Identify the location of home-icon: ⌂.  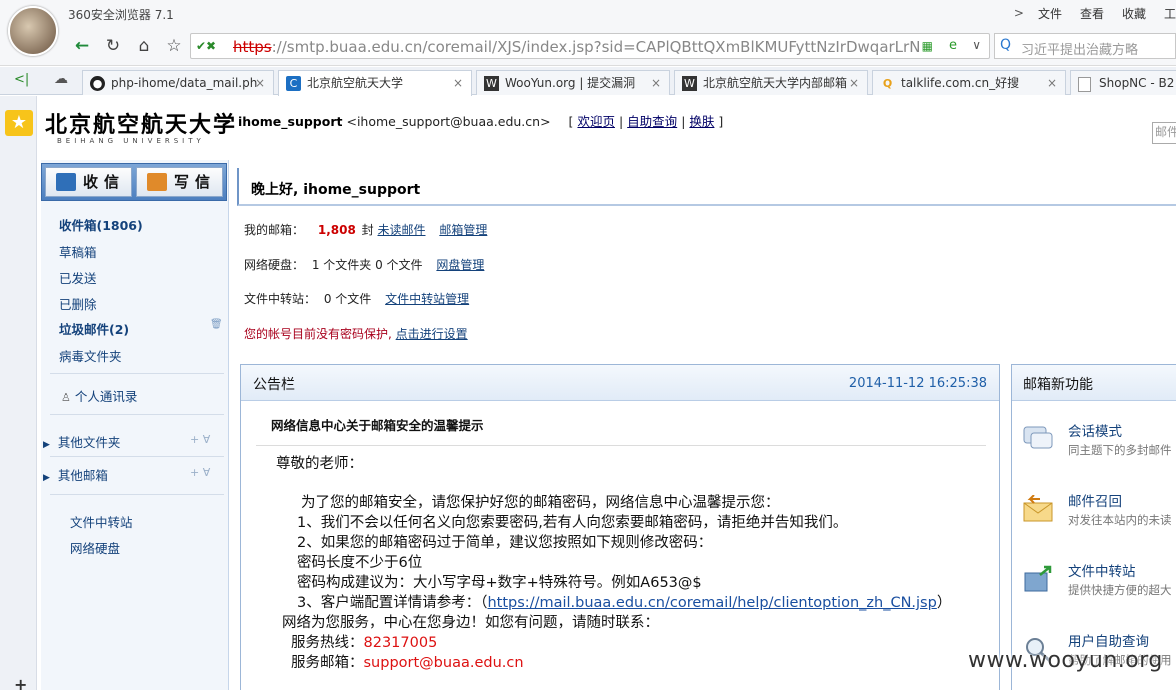
(144, 46).